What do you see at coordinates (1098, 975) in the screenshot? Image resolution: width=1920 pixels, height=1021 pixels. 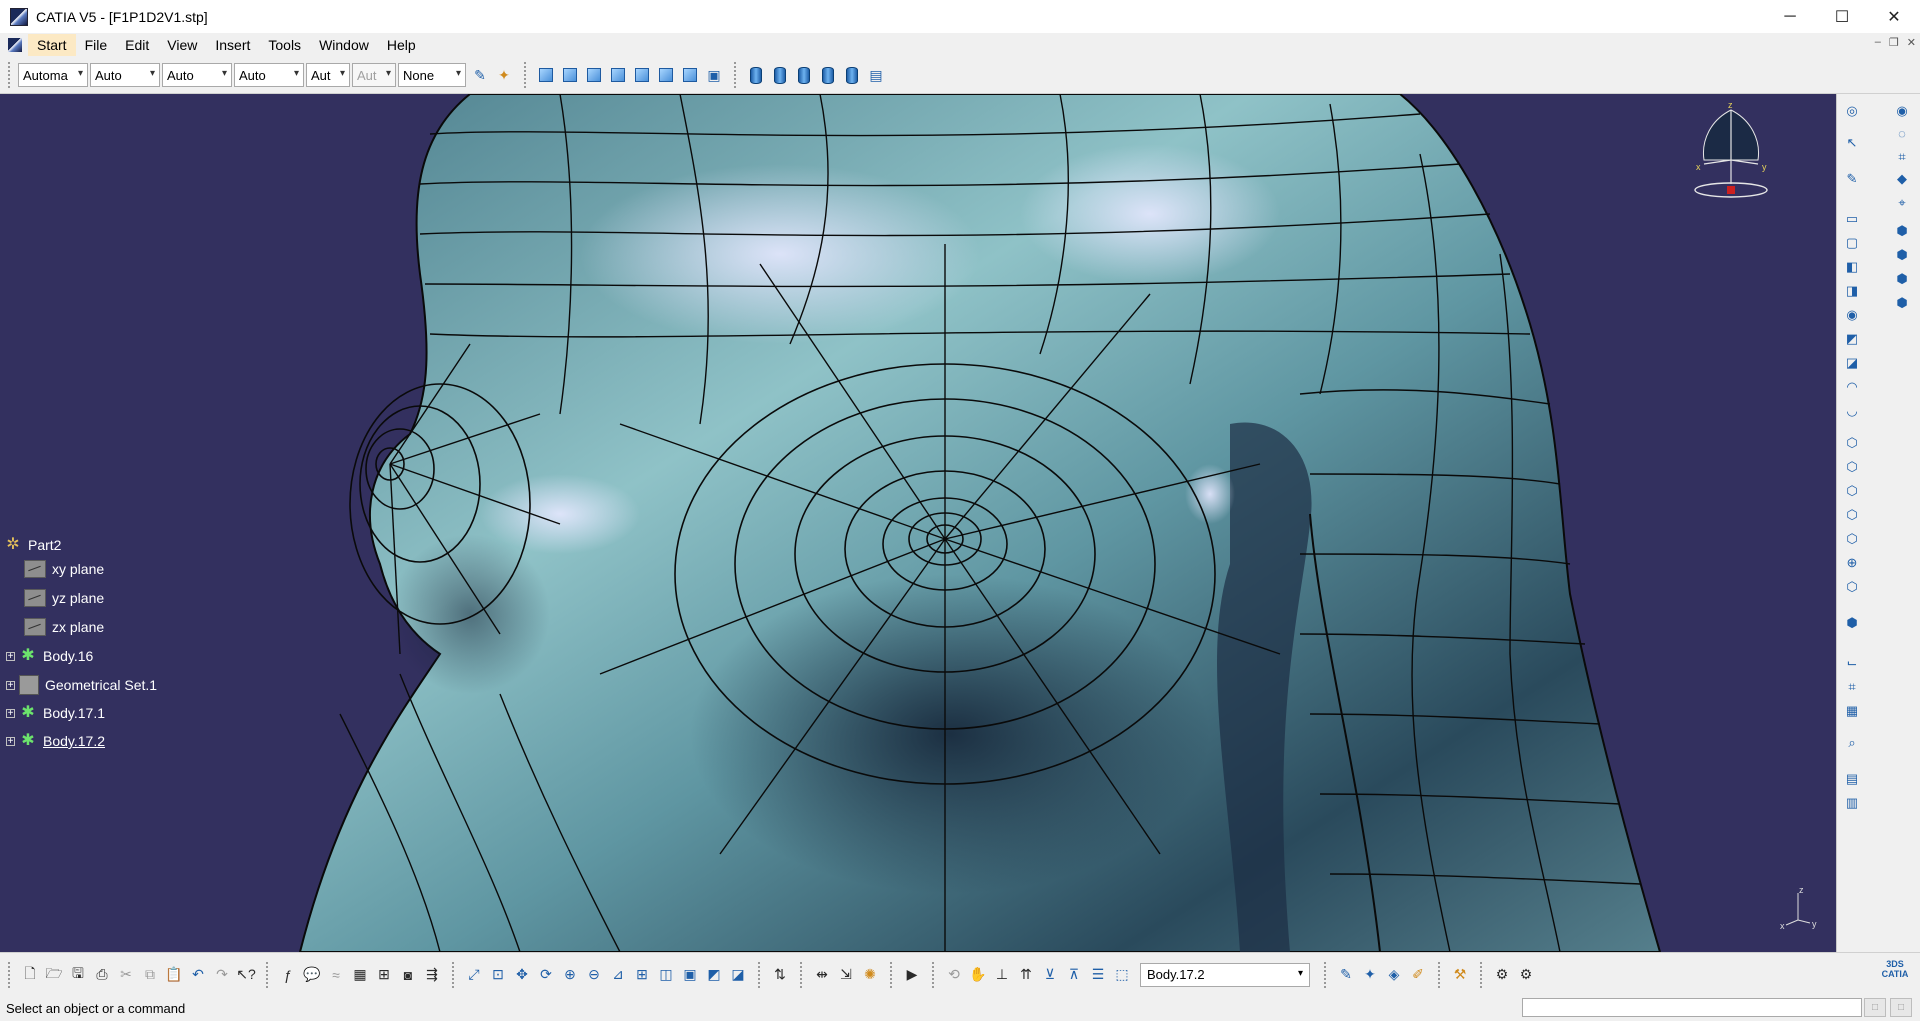 I see `list-icon: ☰` at bounding box center [1098, 975].